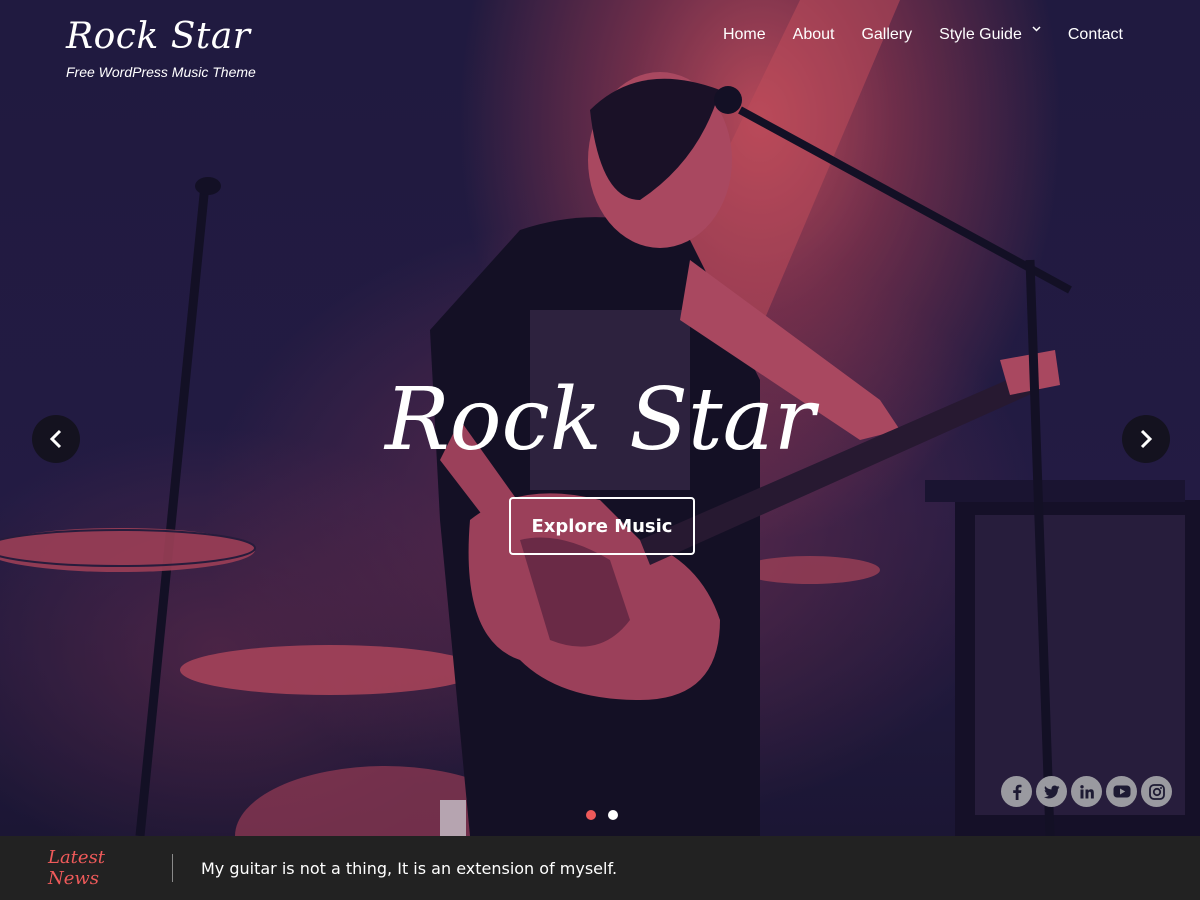  I want to click on chevron-left-icon, so click(55, 439).